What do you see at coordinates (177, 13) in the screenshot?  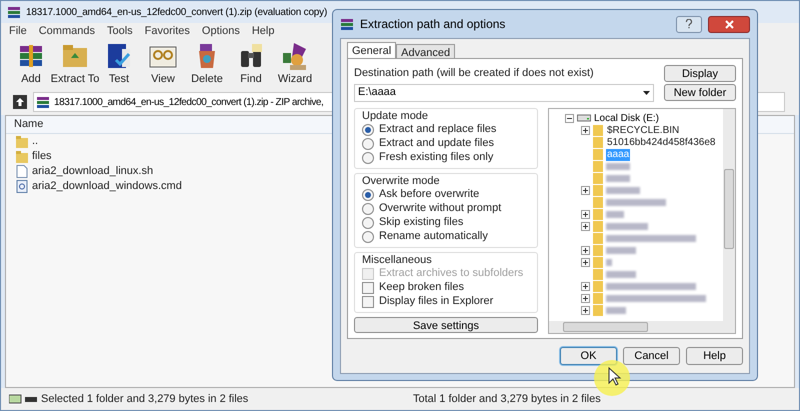 I see `window-title: 18317.1000_amd64_en-us_12fedc00_convert (1).zip (evaluation copy)` at bounding box center [177, 13].